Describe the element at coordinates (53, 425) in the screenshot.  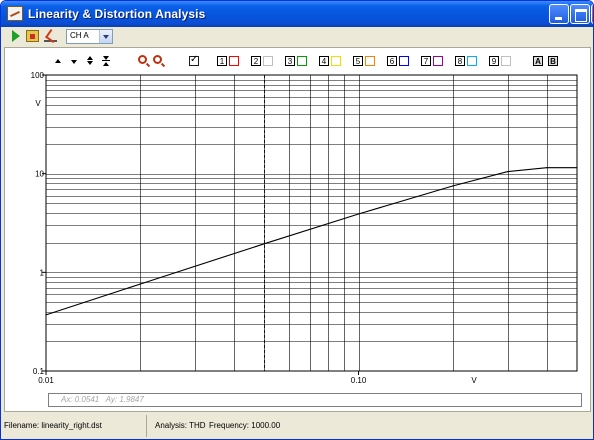
I see `status-filename: Filename: linearity_right.dst` at that location.